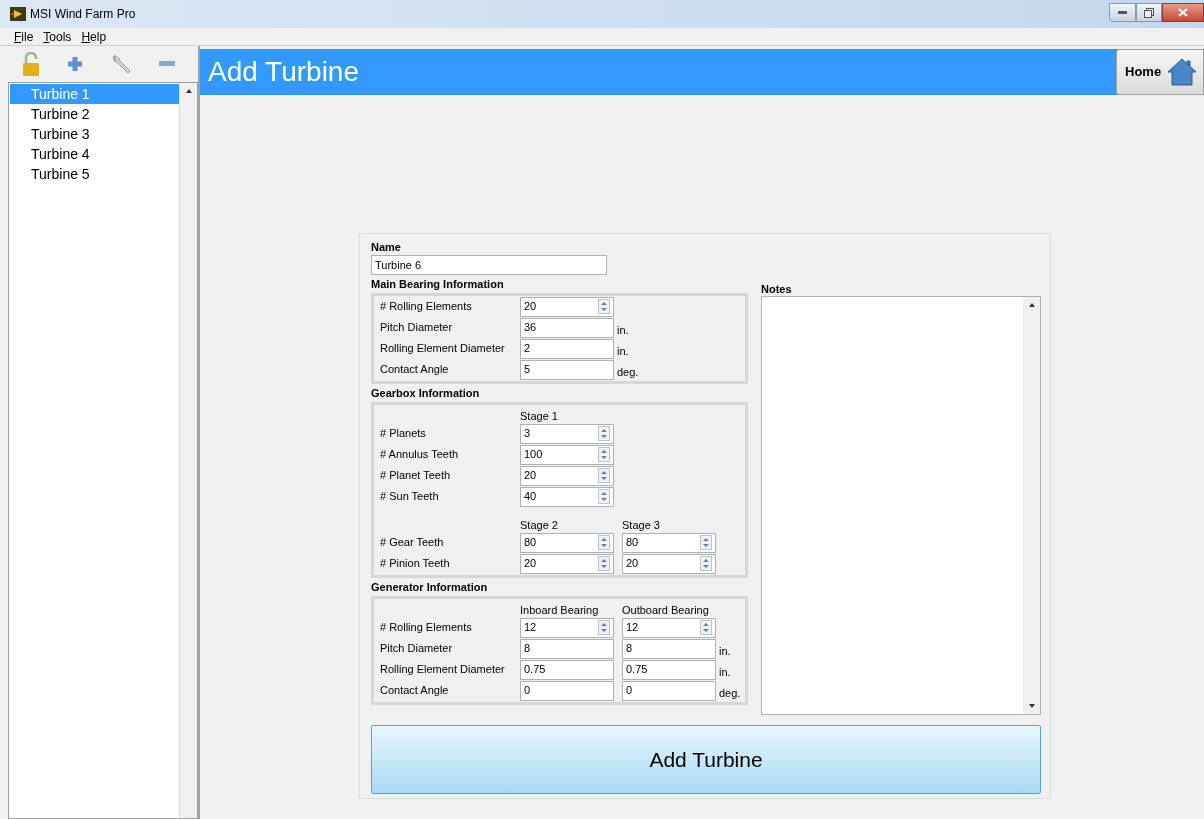 Image resolution: width=1204 pixels, height=819 pixels. What do you see at coordinates (567, 433) in the screenshot?
I see `number-field: 3` at bounding box center [567, 433].